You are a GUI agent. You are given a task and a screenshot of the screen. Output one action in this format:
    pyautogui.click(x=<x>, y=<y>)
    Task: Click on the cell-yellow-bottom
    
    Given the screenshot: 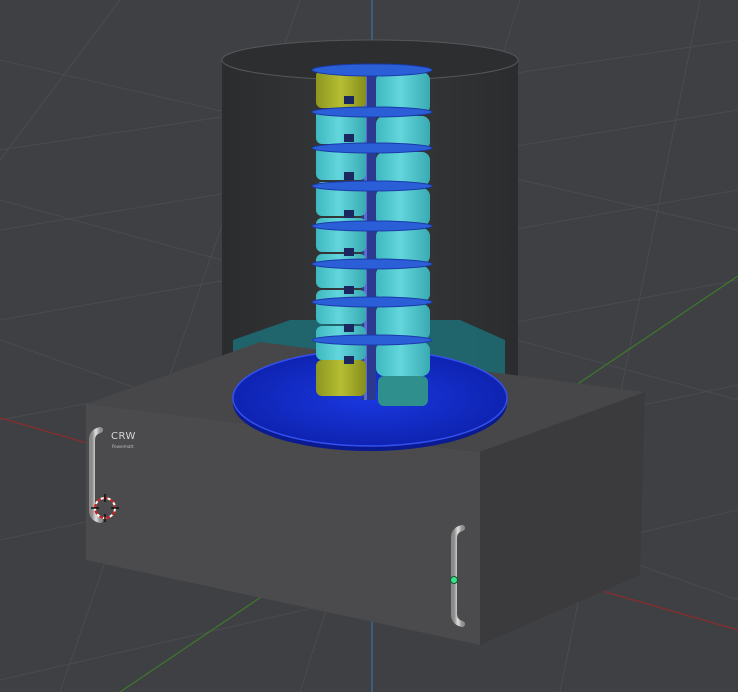 What is the action you would take?
    pyautogui.click(x=341, y=378)
    